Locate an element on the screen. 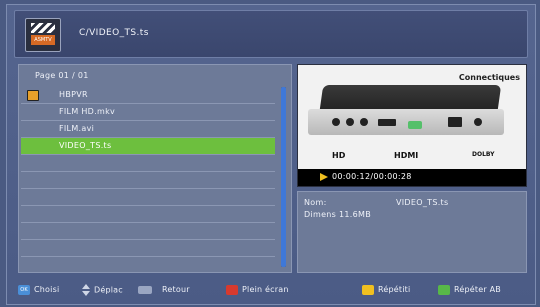 This screenshot has width=540, height=307. yellow-key-icon is located at coordinates (368, 289).